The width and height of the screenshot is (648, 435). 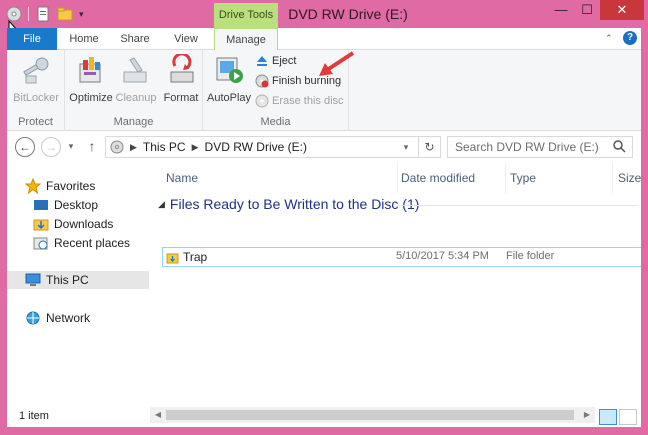 I want to click on address-dropdown-icon: ▾, so click(x=406, y=147).